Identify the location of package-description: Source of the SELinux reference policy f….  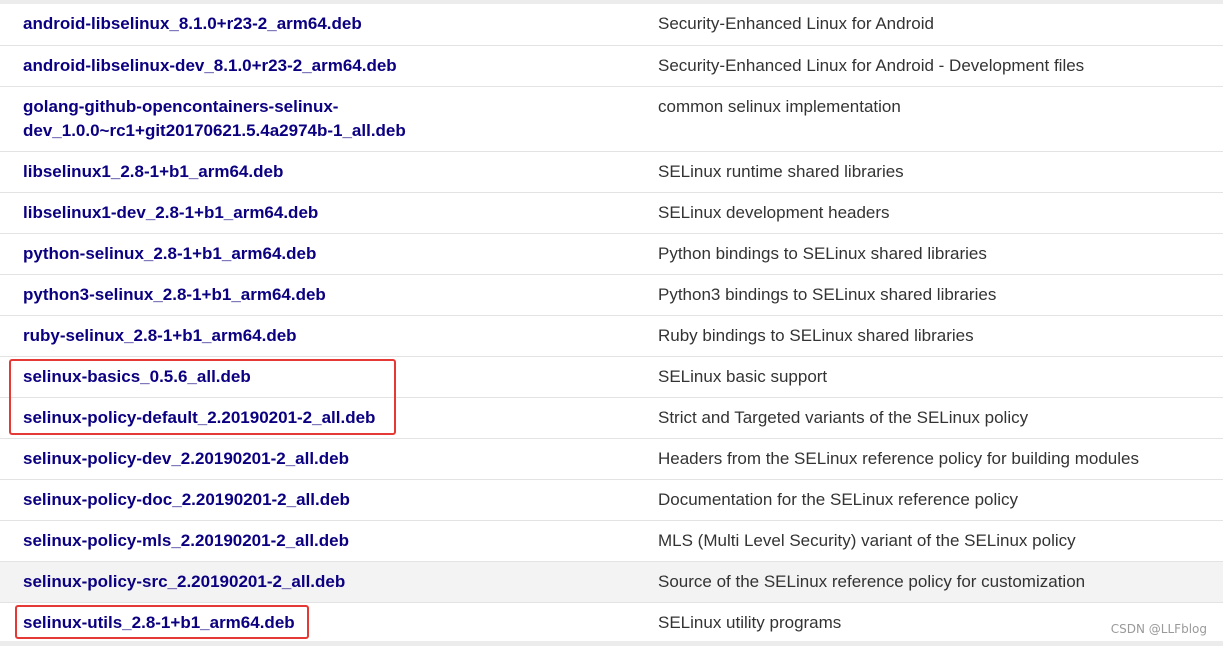
(872, 581).